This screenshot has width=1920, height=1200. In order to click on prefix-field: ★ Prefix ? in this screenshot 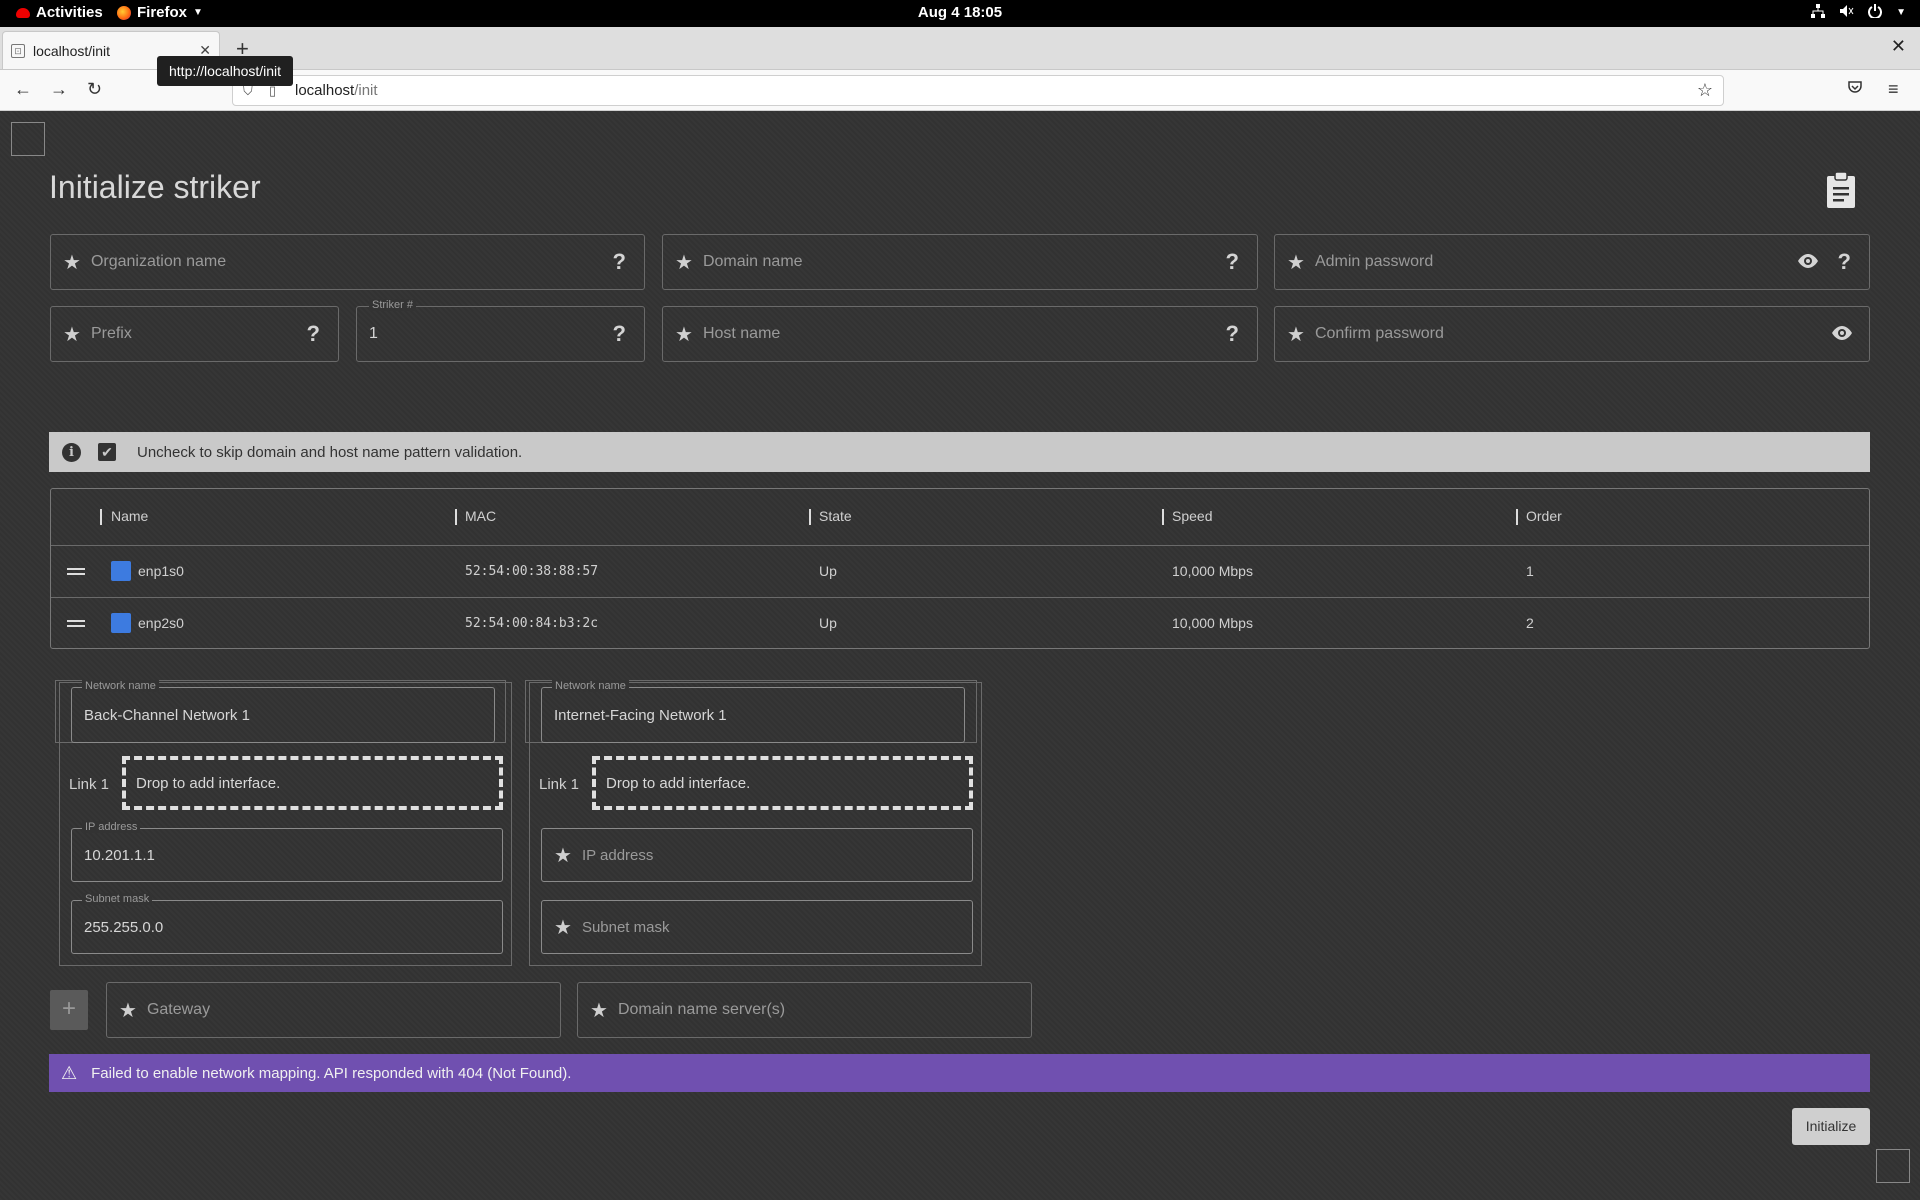, I will do `click(194, 334)`.